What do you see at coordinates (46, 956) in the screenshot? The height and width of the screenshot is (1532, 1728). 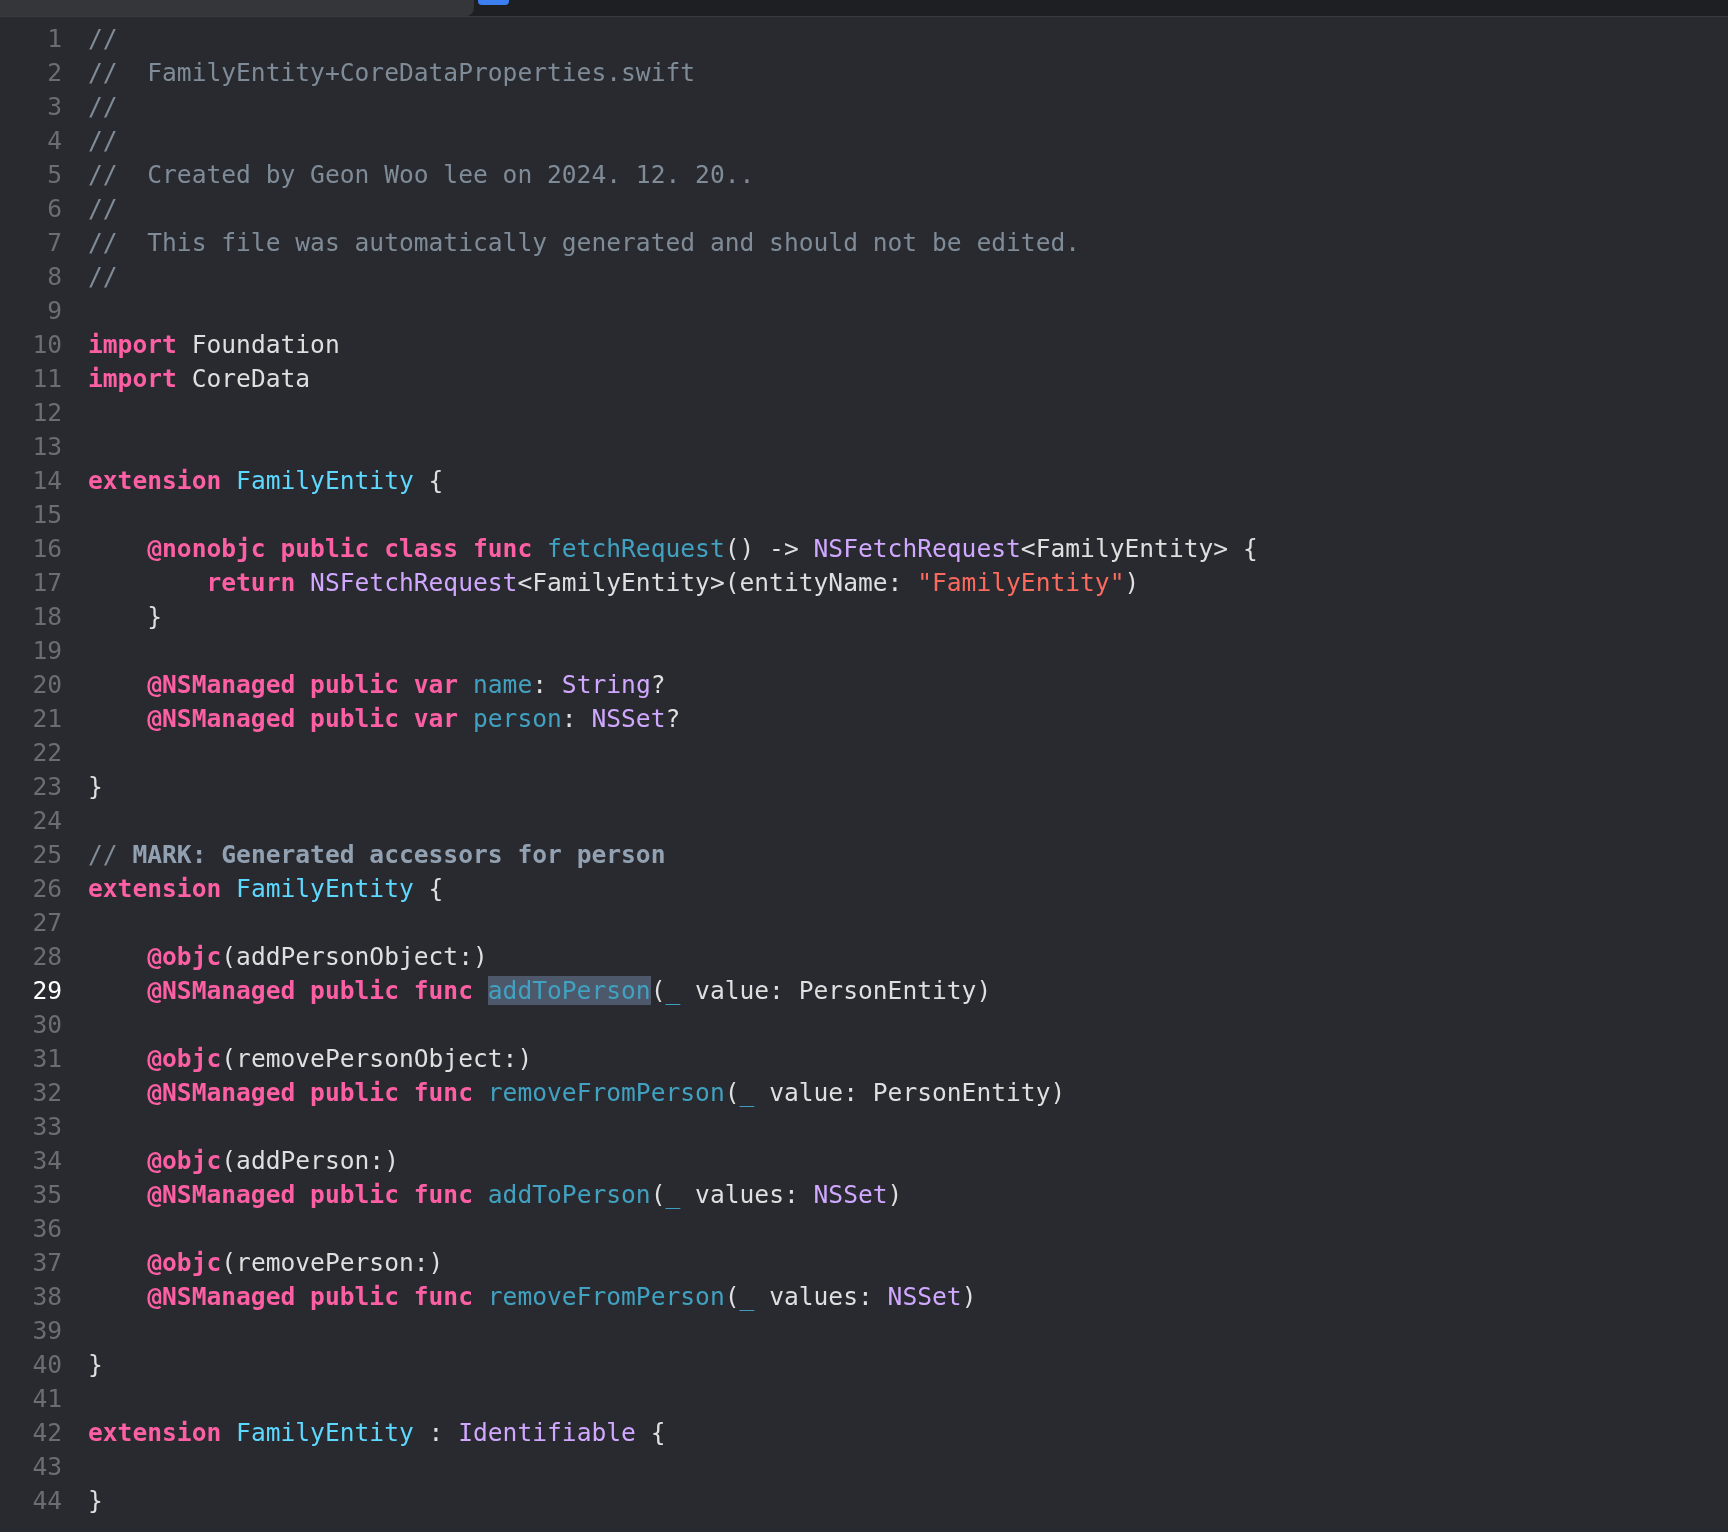 I see `line-number: 28` at bounding box center [46, 956].